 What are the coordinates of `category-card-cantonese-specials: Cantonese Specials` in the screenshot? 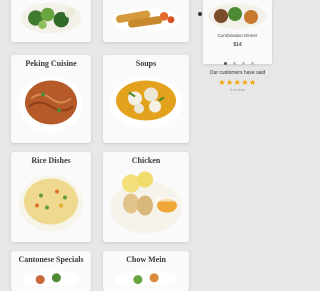 It's located at (51, 271).